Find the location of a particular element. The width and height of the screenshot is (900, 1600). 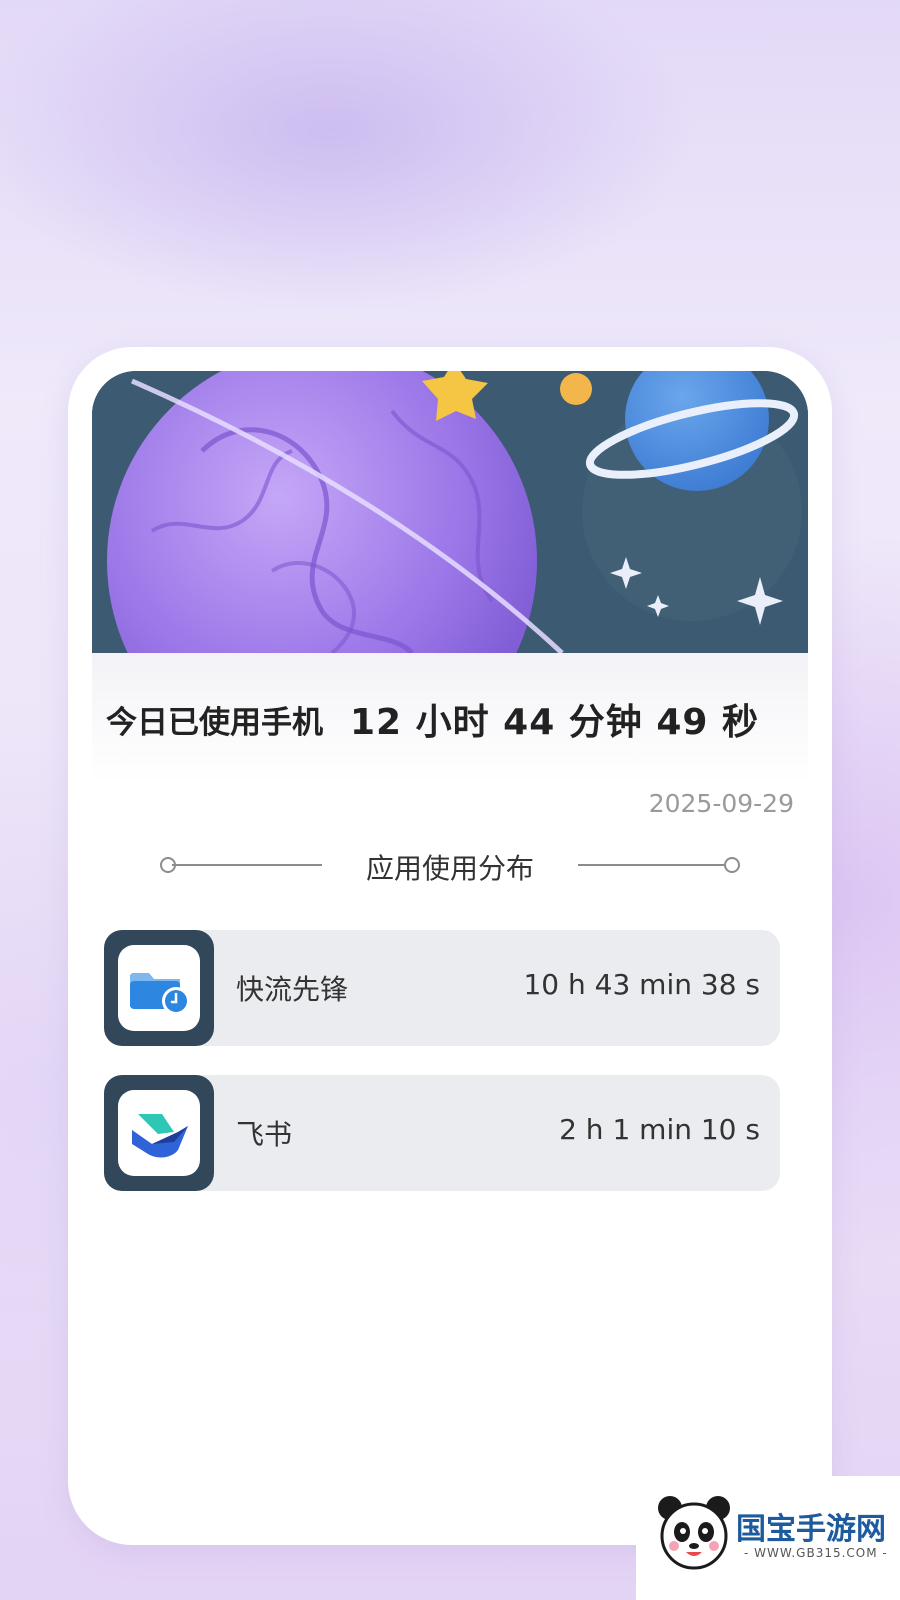

divider-line is located at coordinates (653, 865).